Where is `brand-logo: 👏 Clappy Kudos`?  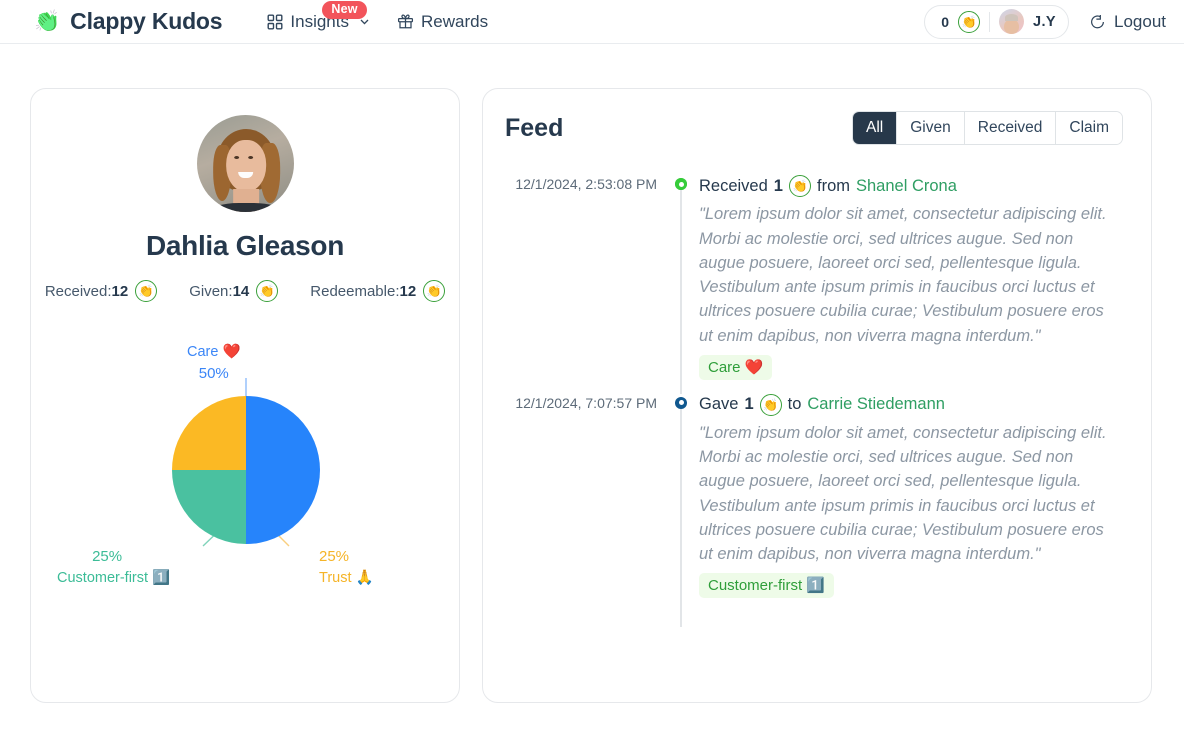 brand-logo: 👏 Clappy Kudos is located at coordinates (128, 21).